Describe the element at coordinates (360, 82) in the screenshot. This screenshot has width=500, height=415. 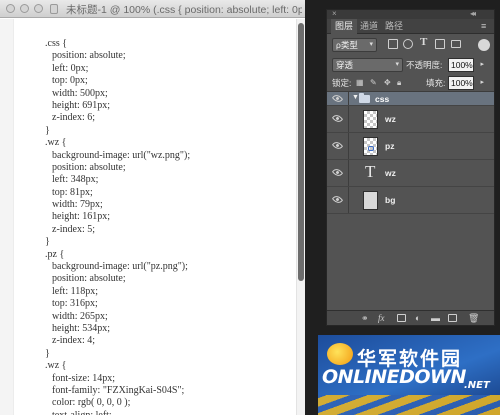
I see `lock-transparency-icon: ▦` at that location.